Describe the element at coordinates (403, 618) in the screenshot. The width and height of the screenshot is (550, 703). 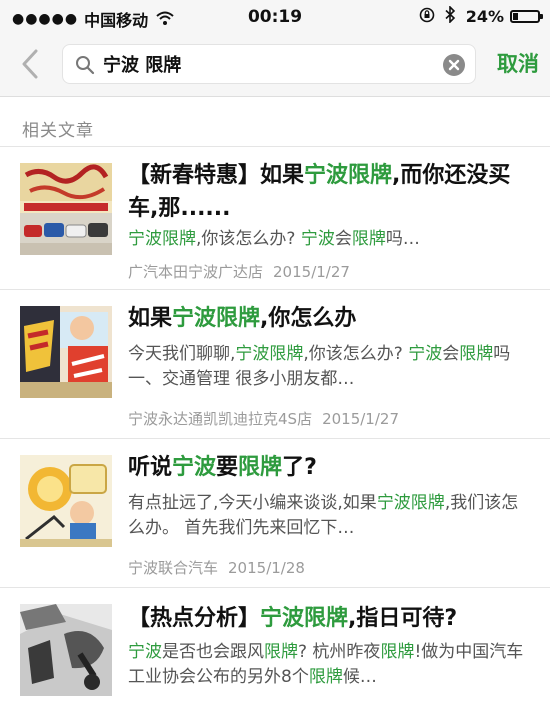
I see `title-text: ,指日可待?` at that location.